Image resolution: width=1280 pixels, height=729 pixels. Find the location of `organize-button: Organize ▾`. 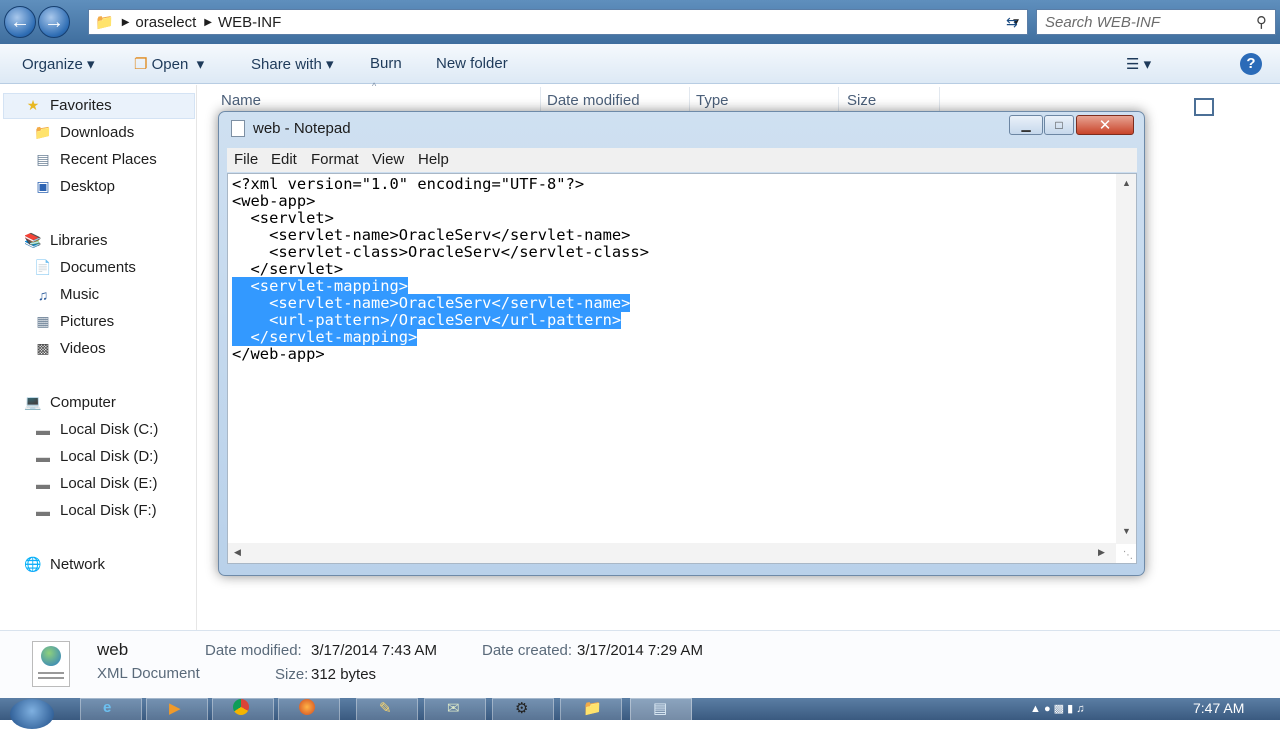

organize-button: Organize ▾ is located at coordinates (58, 64).